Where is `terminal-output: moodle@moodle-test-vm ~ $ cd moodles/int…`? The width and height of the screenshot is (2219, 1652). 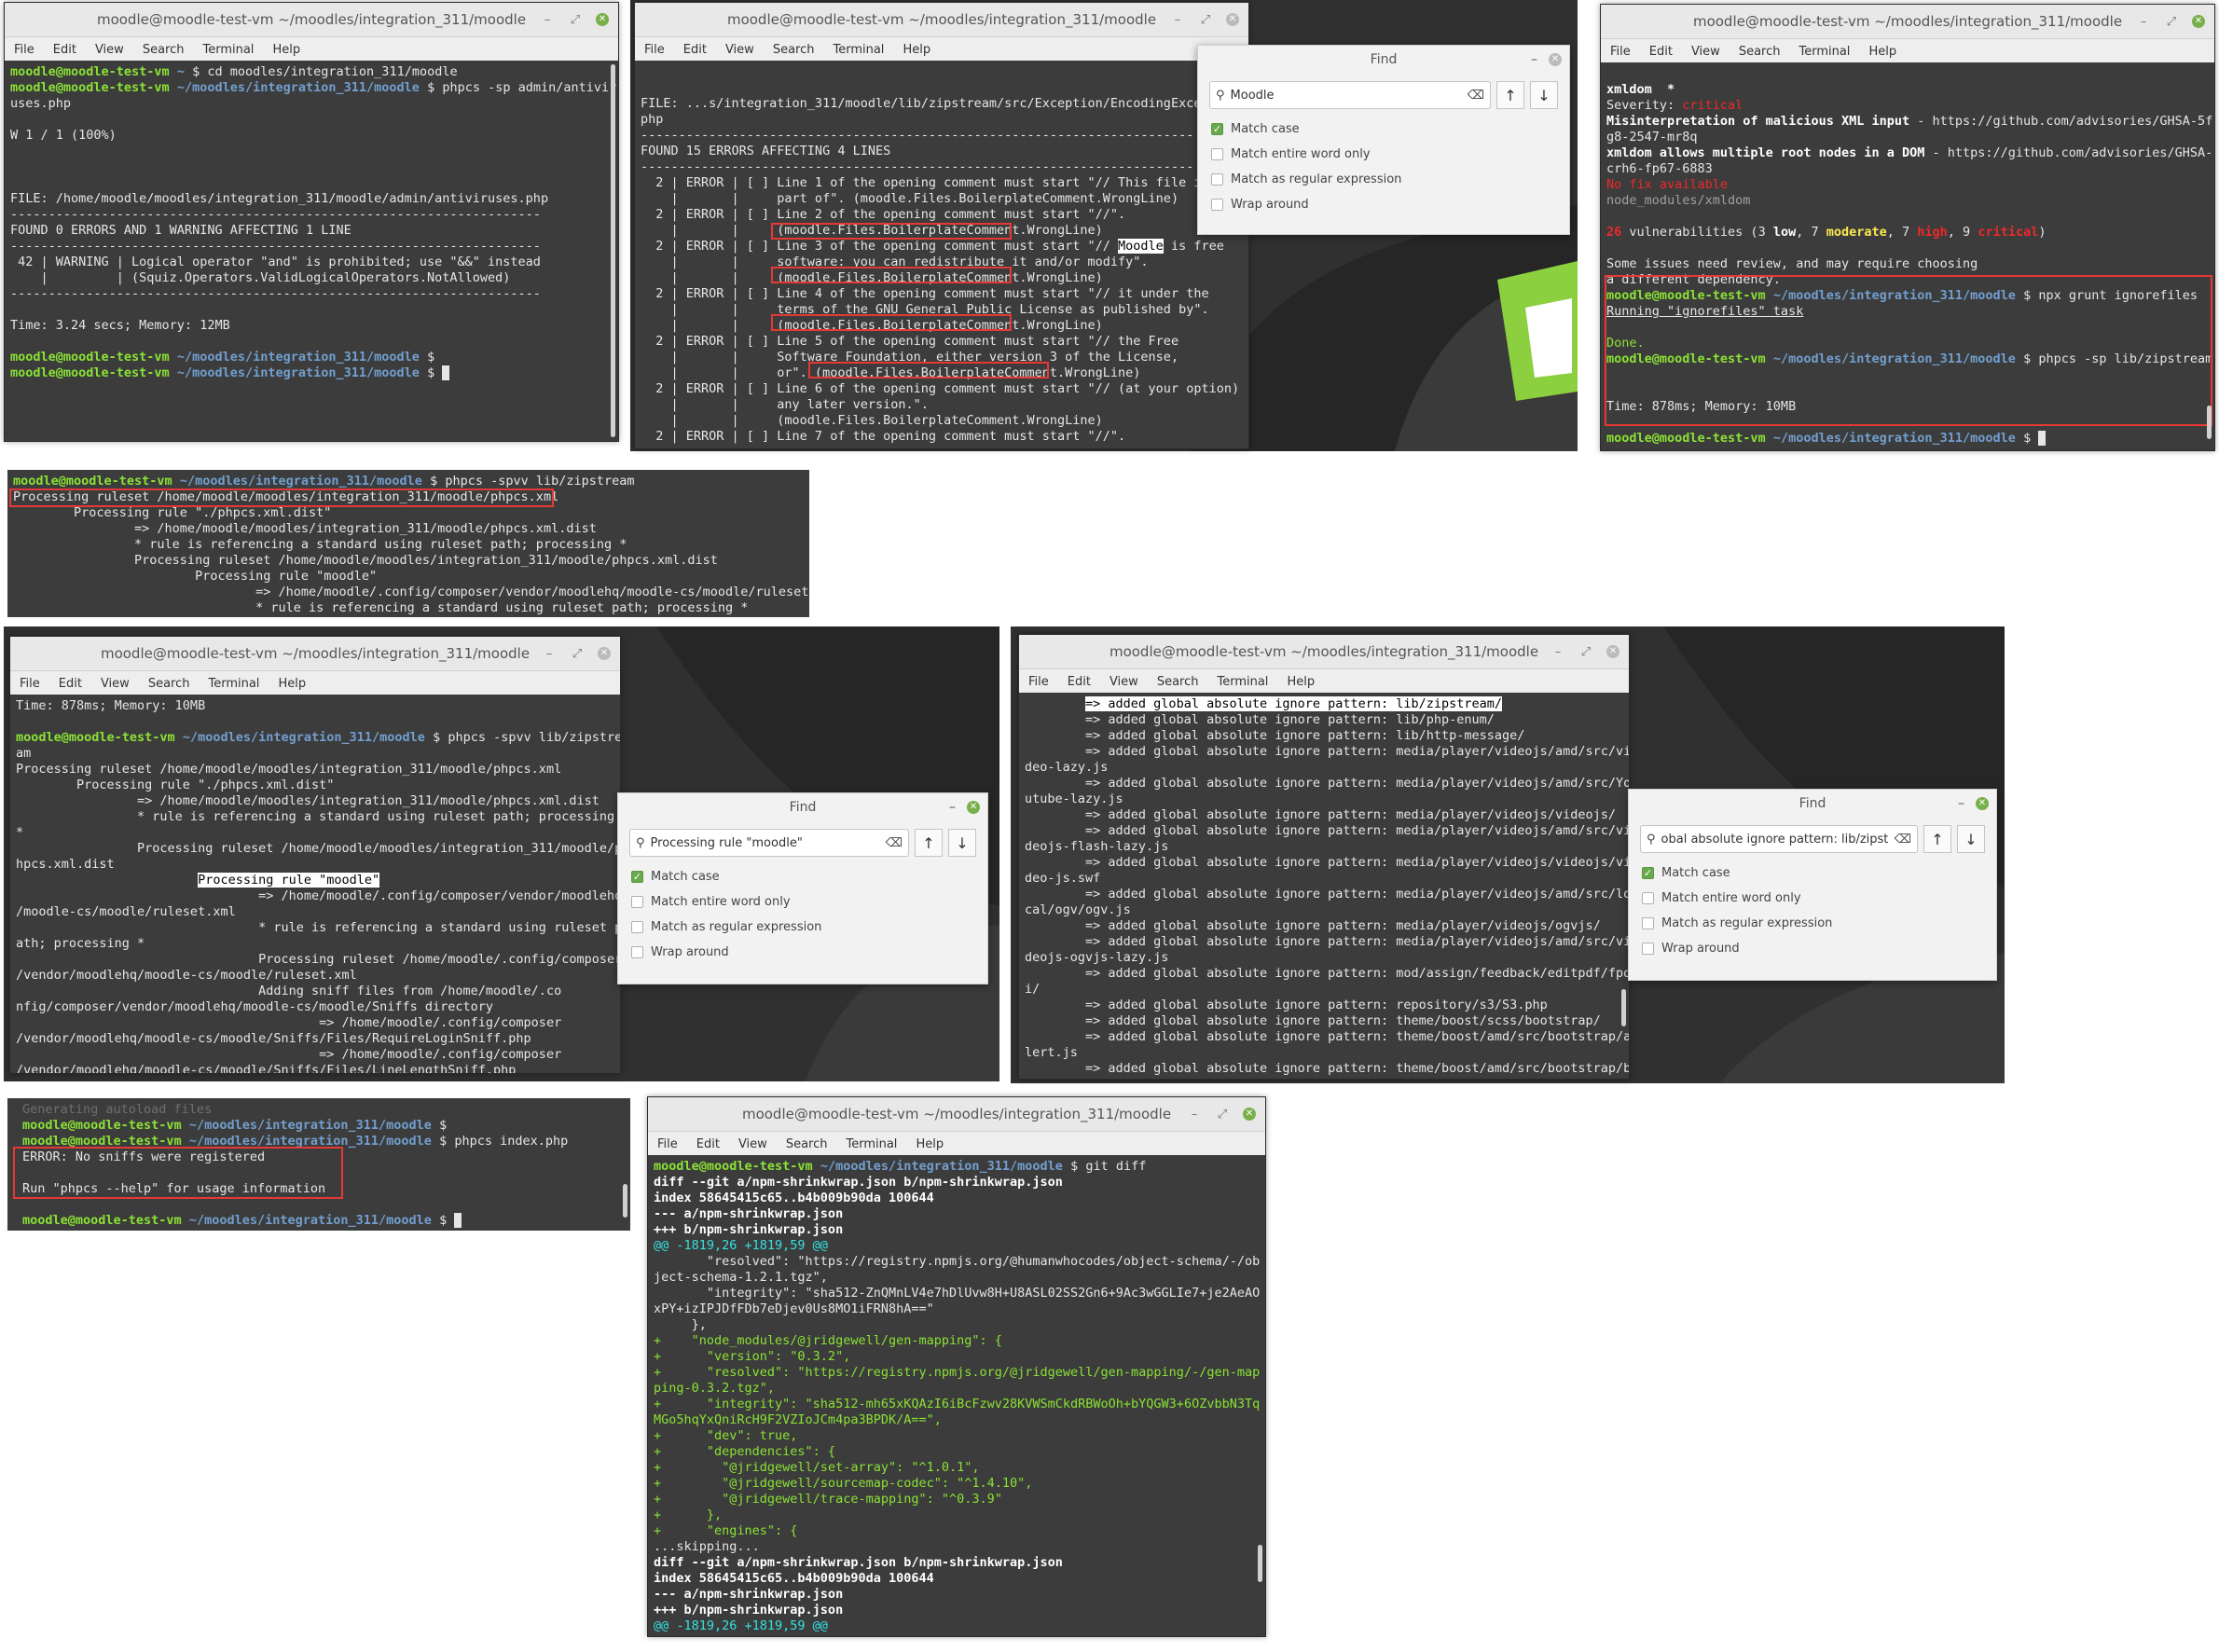 terminal-output: moodle@moodle-test-vm ~ $ cd moodles/int… is located at coordinates (311, 251).